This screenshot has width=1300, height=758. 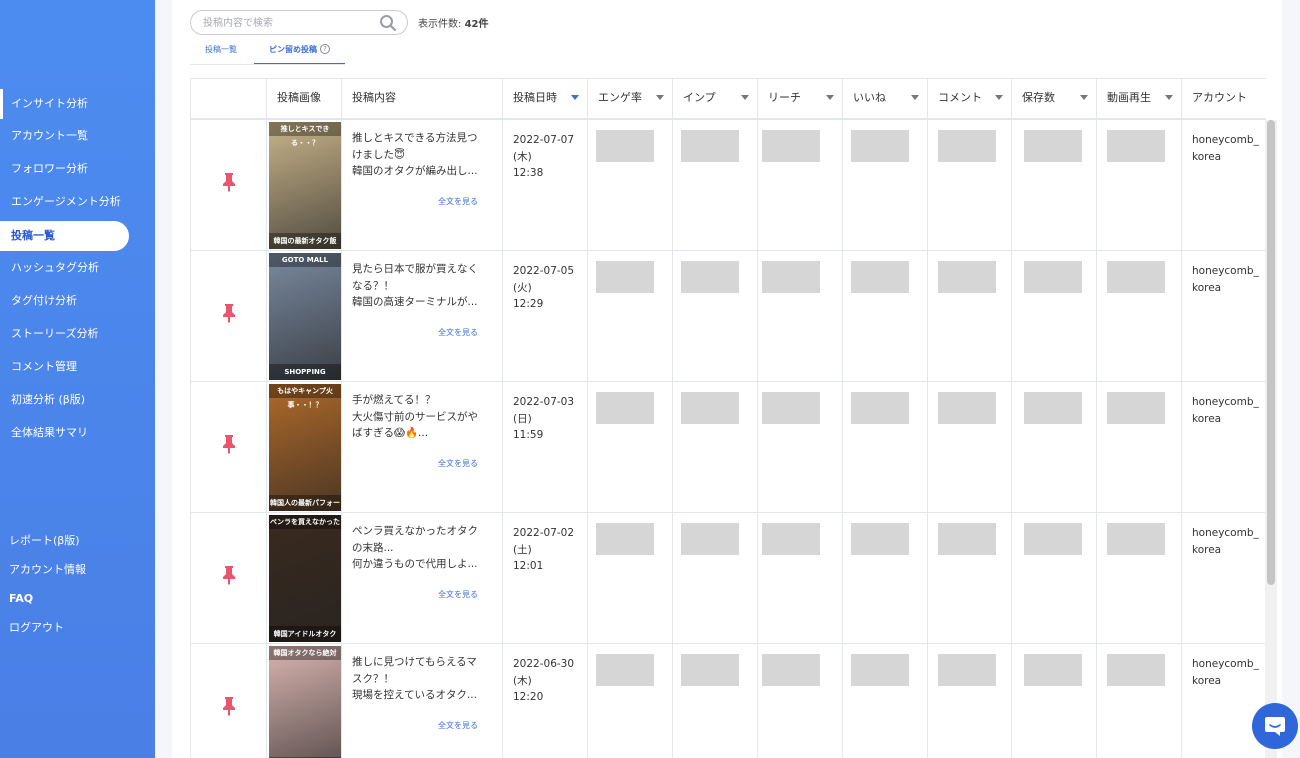 I want to click on search-icon, so click(x=388, y=23).